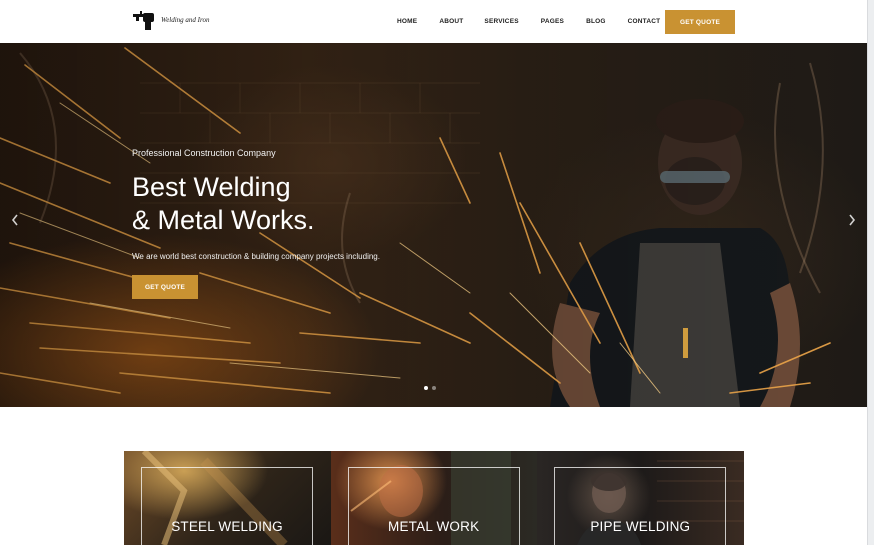  I want to click on hero-title-line-2: & Metal Works., so click(223, 220).